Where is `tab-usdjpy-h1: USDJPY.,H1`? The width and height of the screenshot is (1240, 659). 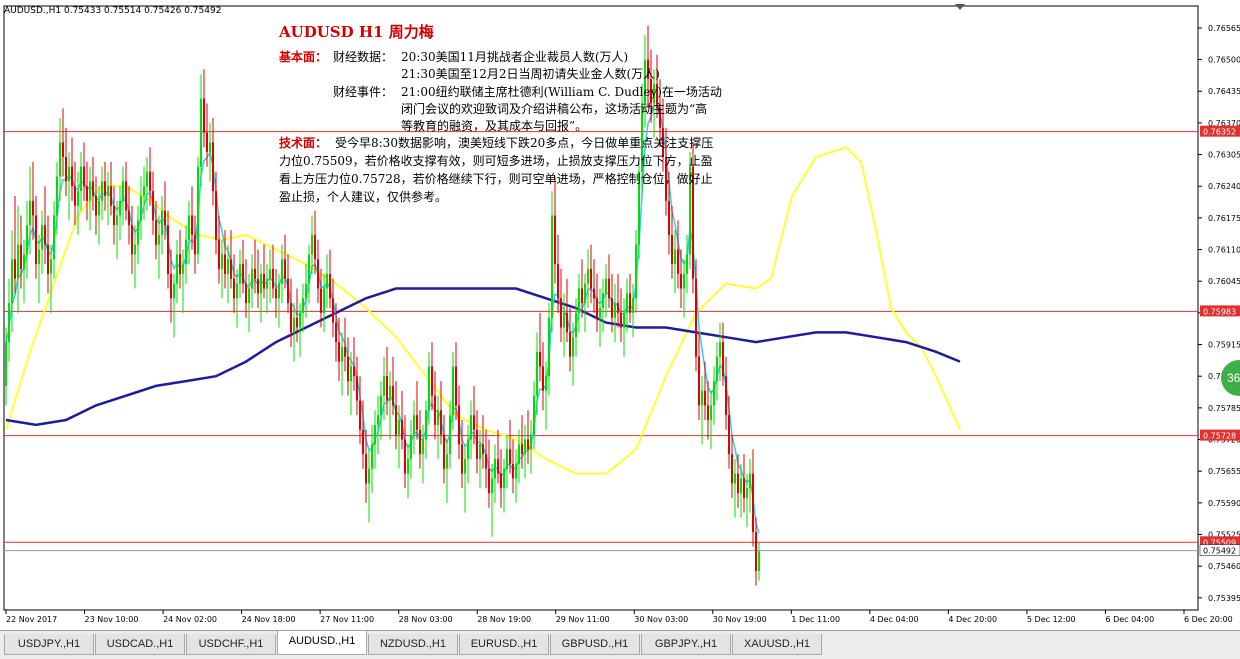
tab-usdjpy-h1: USDJPY.,H1 is located at coordinates (49, 644).